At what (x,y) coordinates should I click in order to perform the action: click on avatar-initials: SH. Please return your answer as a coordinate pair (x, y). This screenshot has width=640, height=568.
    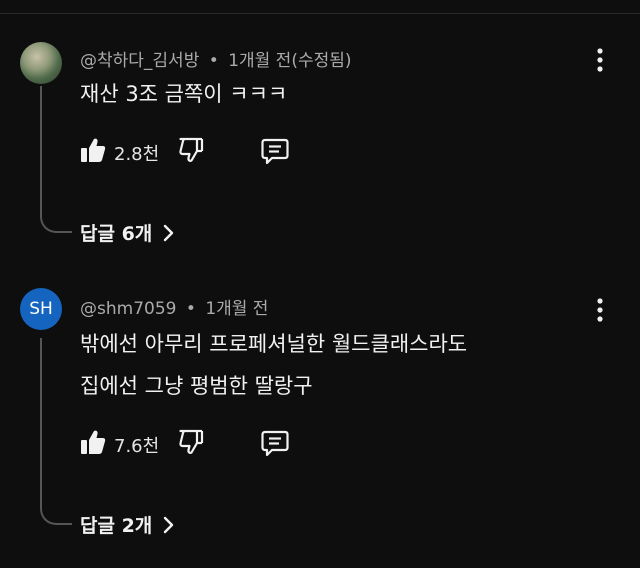
    Looking at the image, I should click on (41, 309).